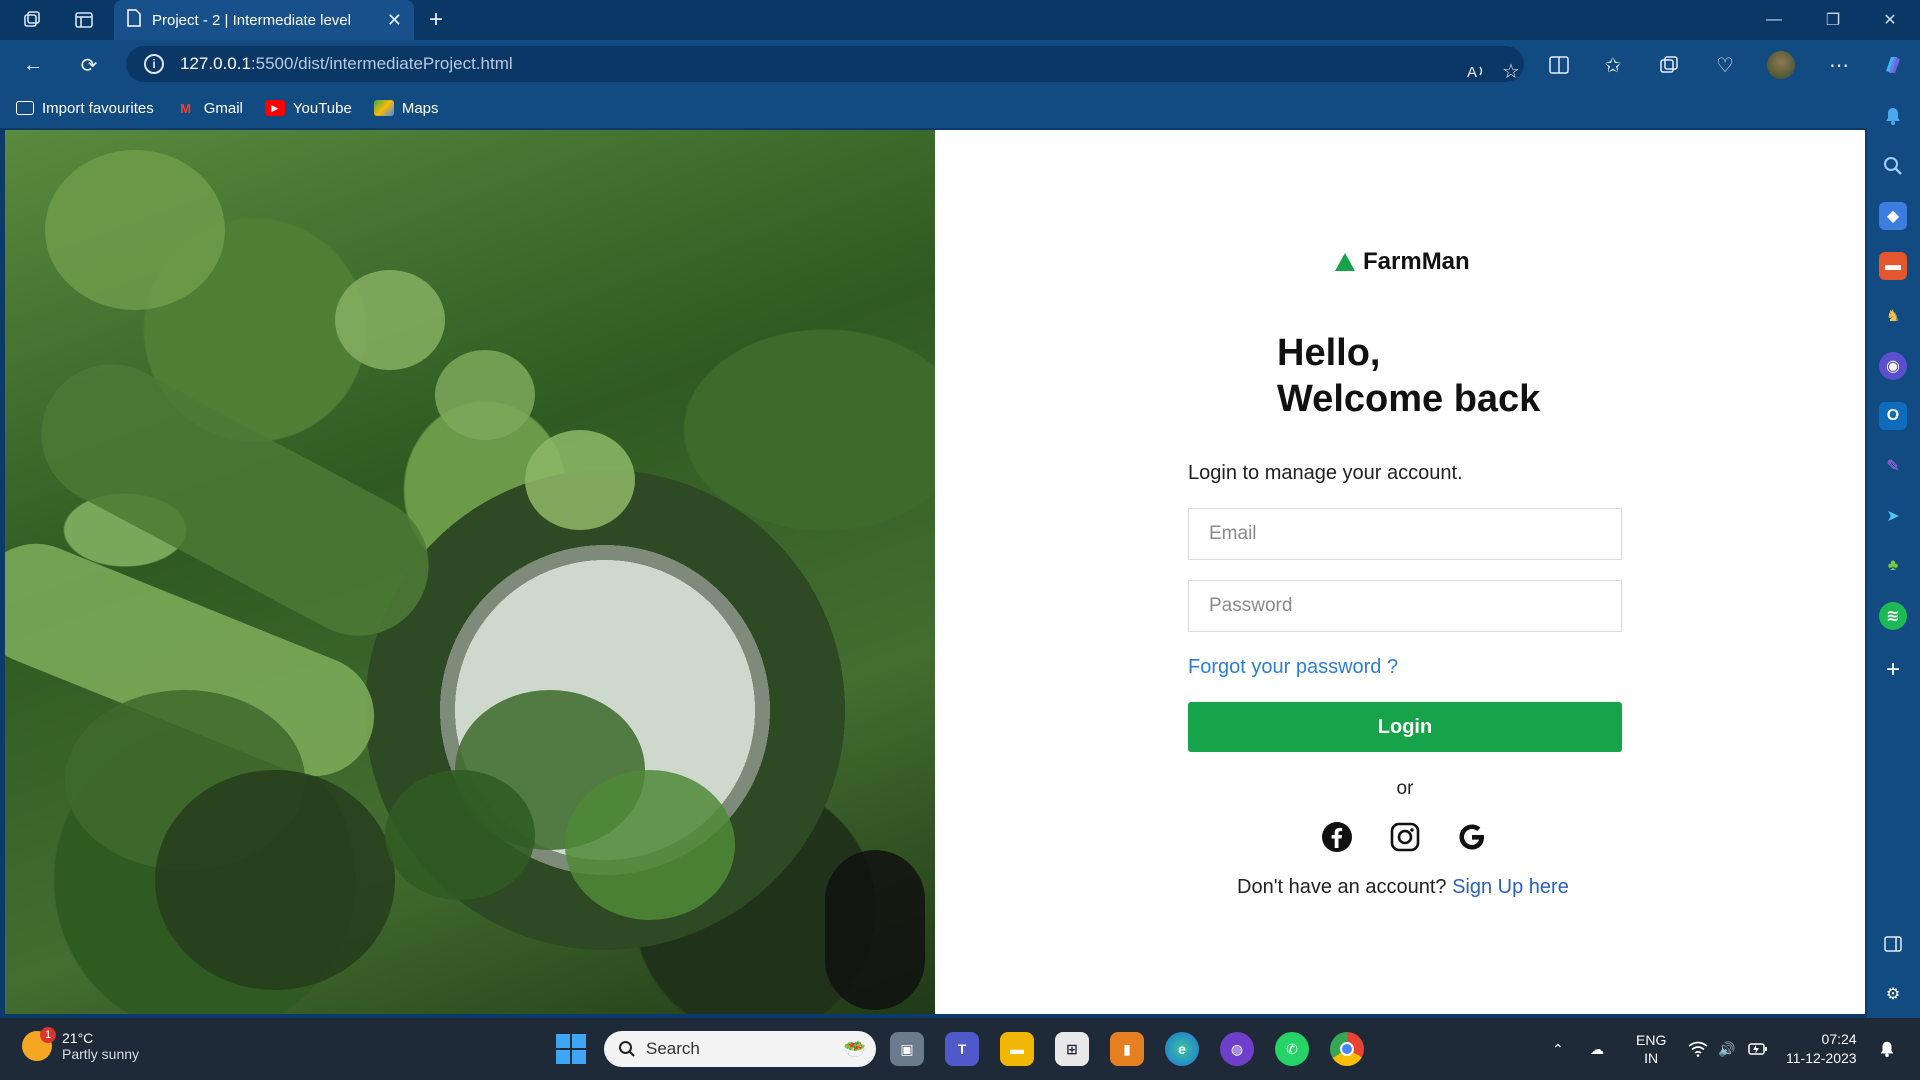 This screenshot has width=1920, height=1080. What do you see at coordinates (1893, 316) in the screenshot?
I see `games-icon: ♞` at bounding box center [1893, 316].